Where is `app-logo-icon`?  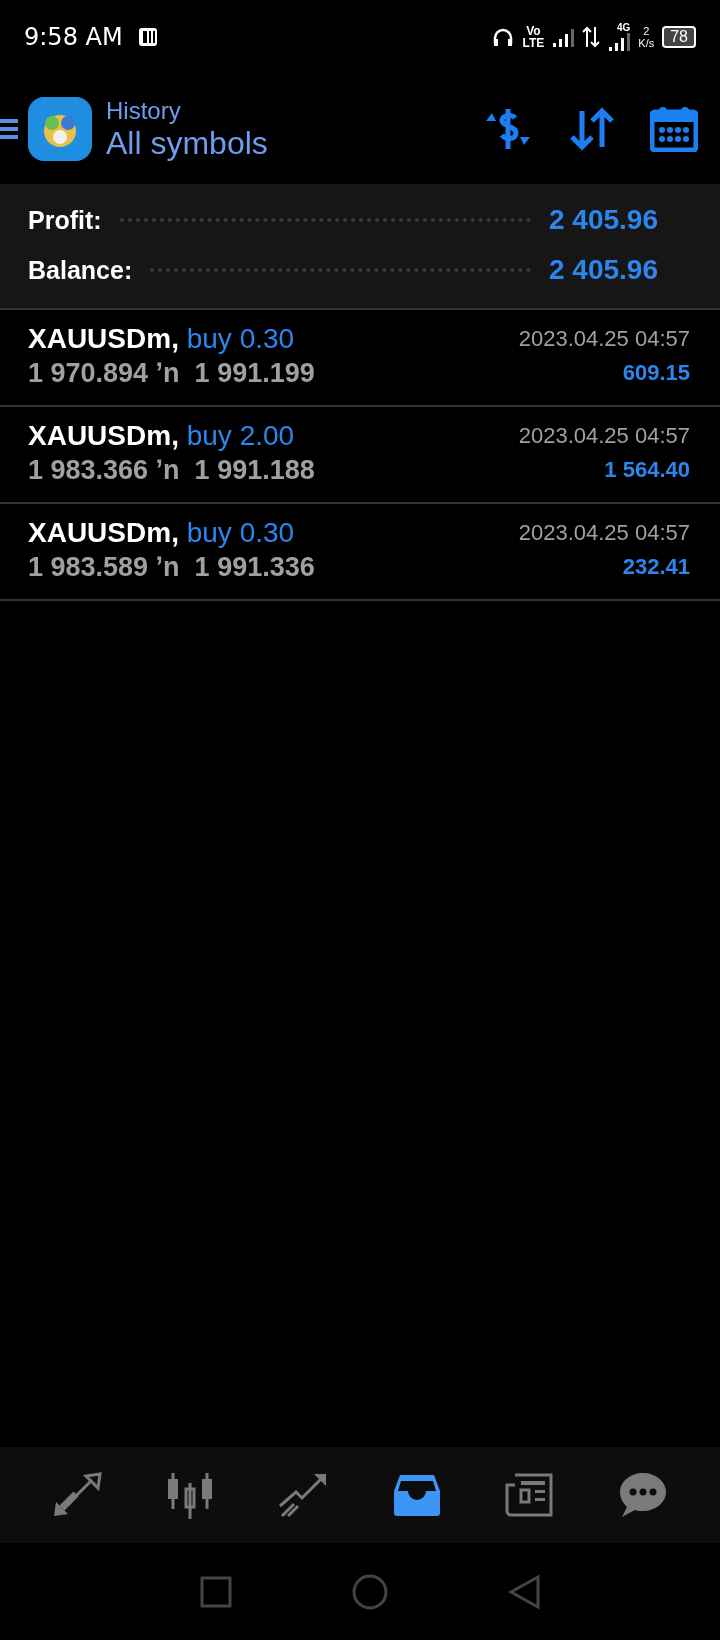 app-logo-icon is located at coordinates (60, 129).